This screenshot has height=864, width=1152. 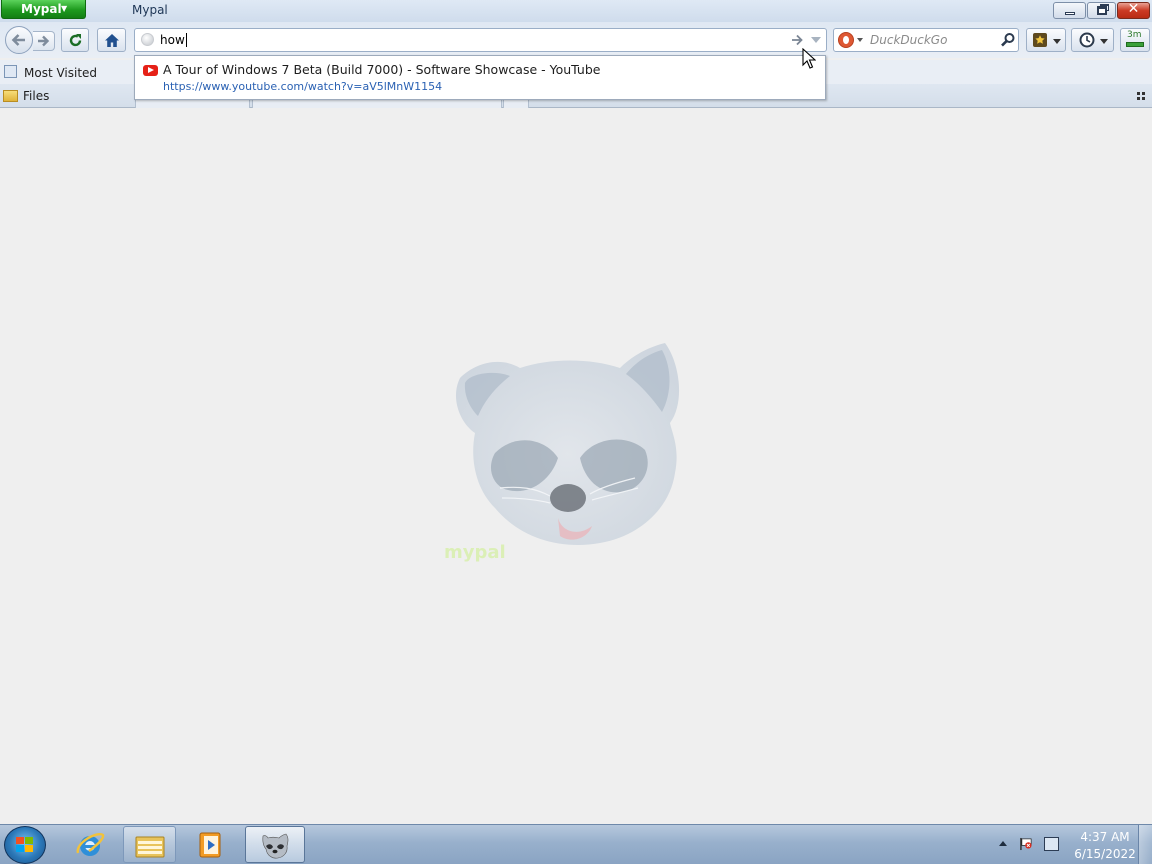 I want to click on forward-arrow-icon, so click(x=44, y=41).